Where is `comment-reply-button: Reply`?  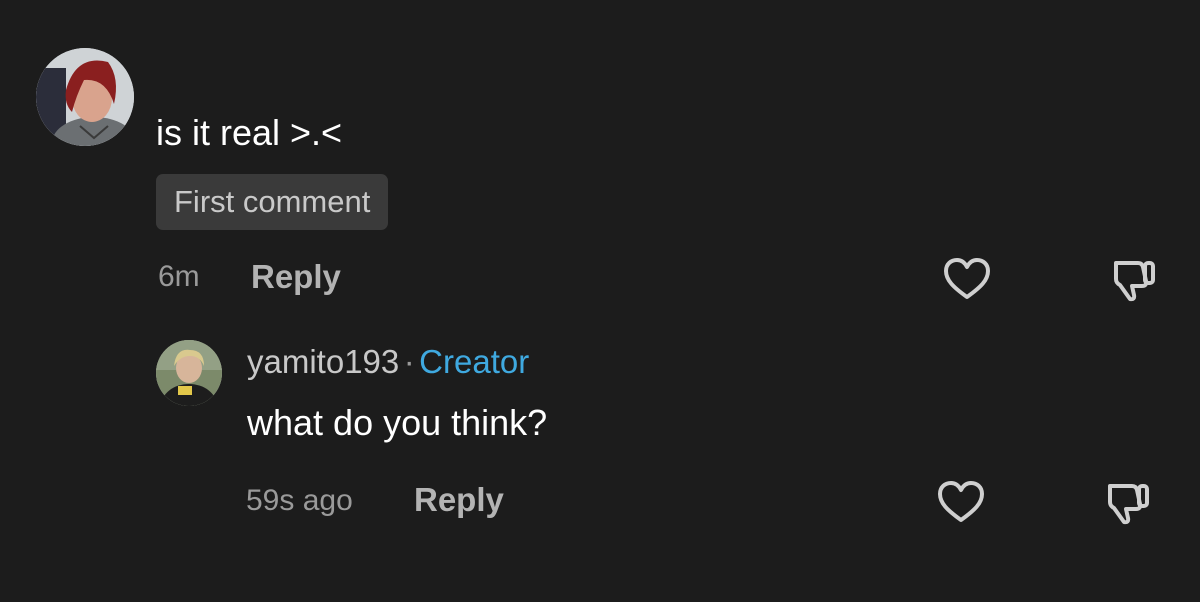
comment-reply-button: Reply is located at coordinates (296, 277).